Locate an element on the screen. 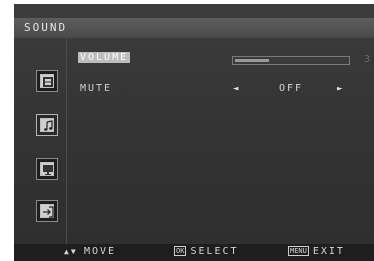 This screenshot has width=374, height=261. footer-exit-label: EXIT is located at coordinates (328, 251).